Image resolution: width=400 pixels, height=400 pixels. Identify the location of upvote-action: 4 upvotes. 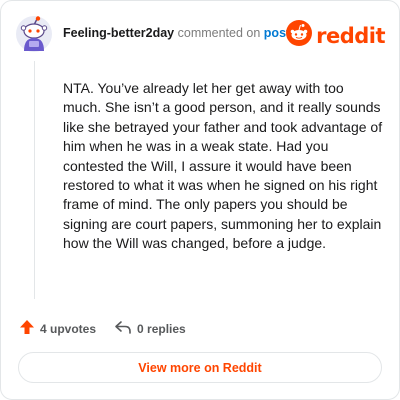
(57, 328).